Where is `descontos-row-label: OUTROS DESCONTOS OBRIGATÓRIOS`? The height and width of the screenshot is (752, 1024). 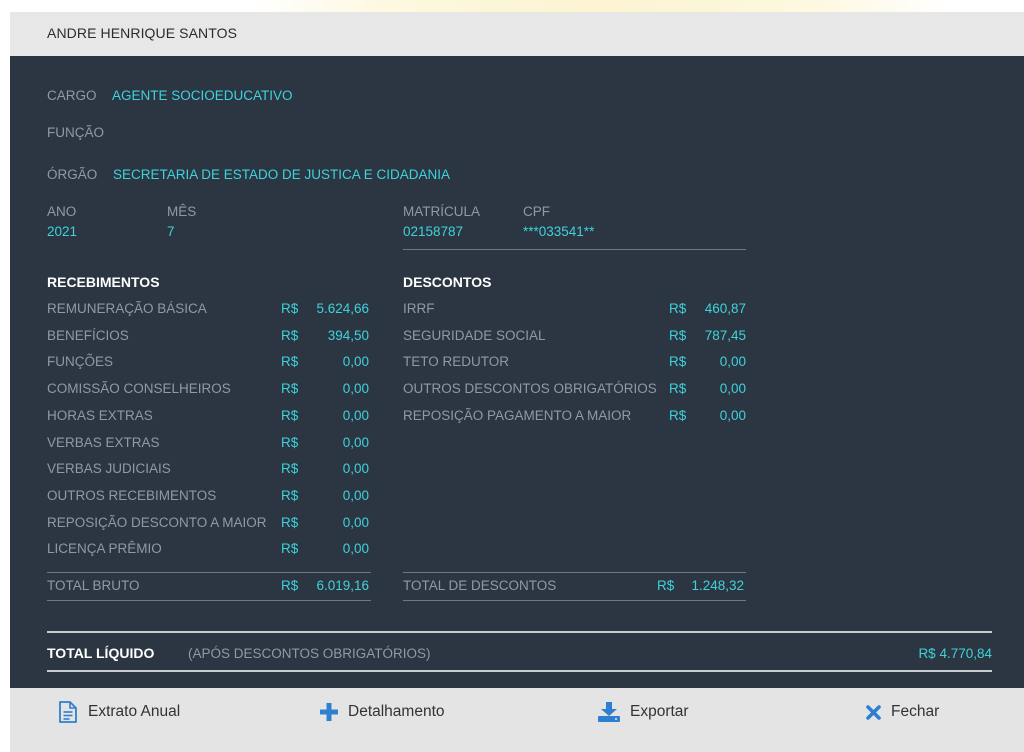 descontos-row-label: OUTROS DESCONTOS OBRIGATÓRIOS is located at coordinates (530, 389).